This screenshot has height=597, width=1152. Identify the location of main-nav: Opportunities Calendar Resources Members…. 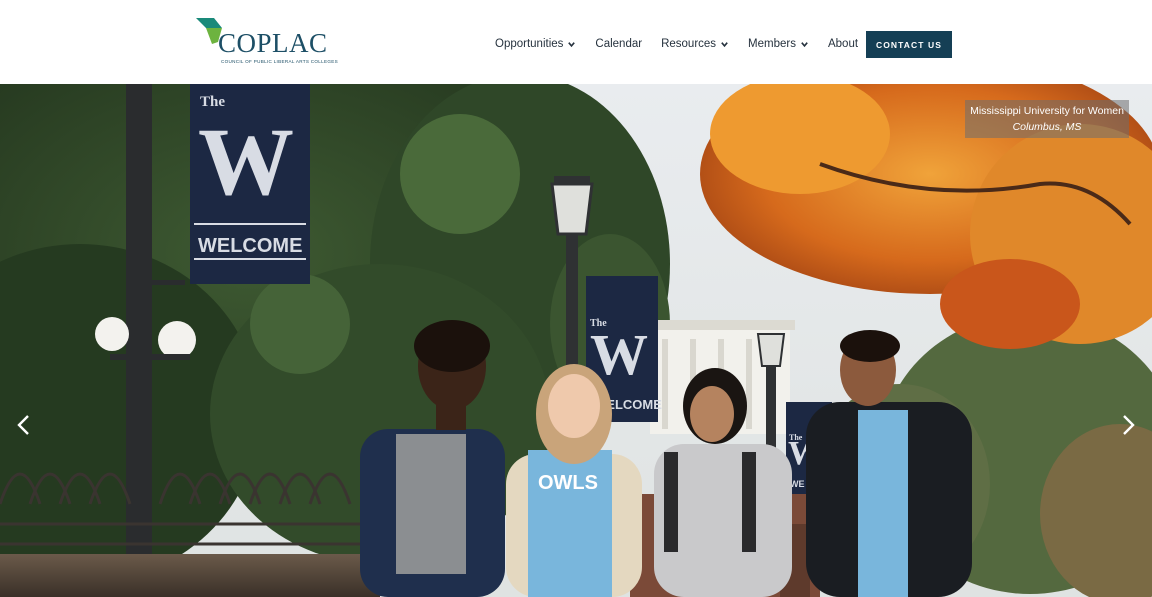
(686, 44).